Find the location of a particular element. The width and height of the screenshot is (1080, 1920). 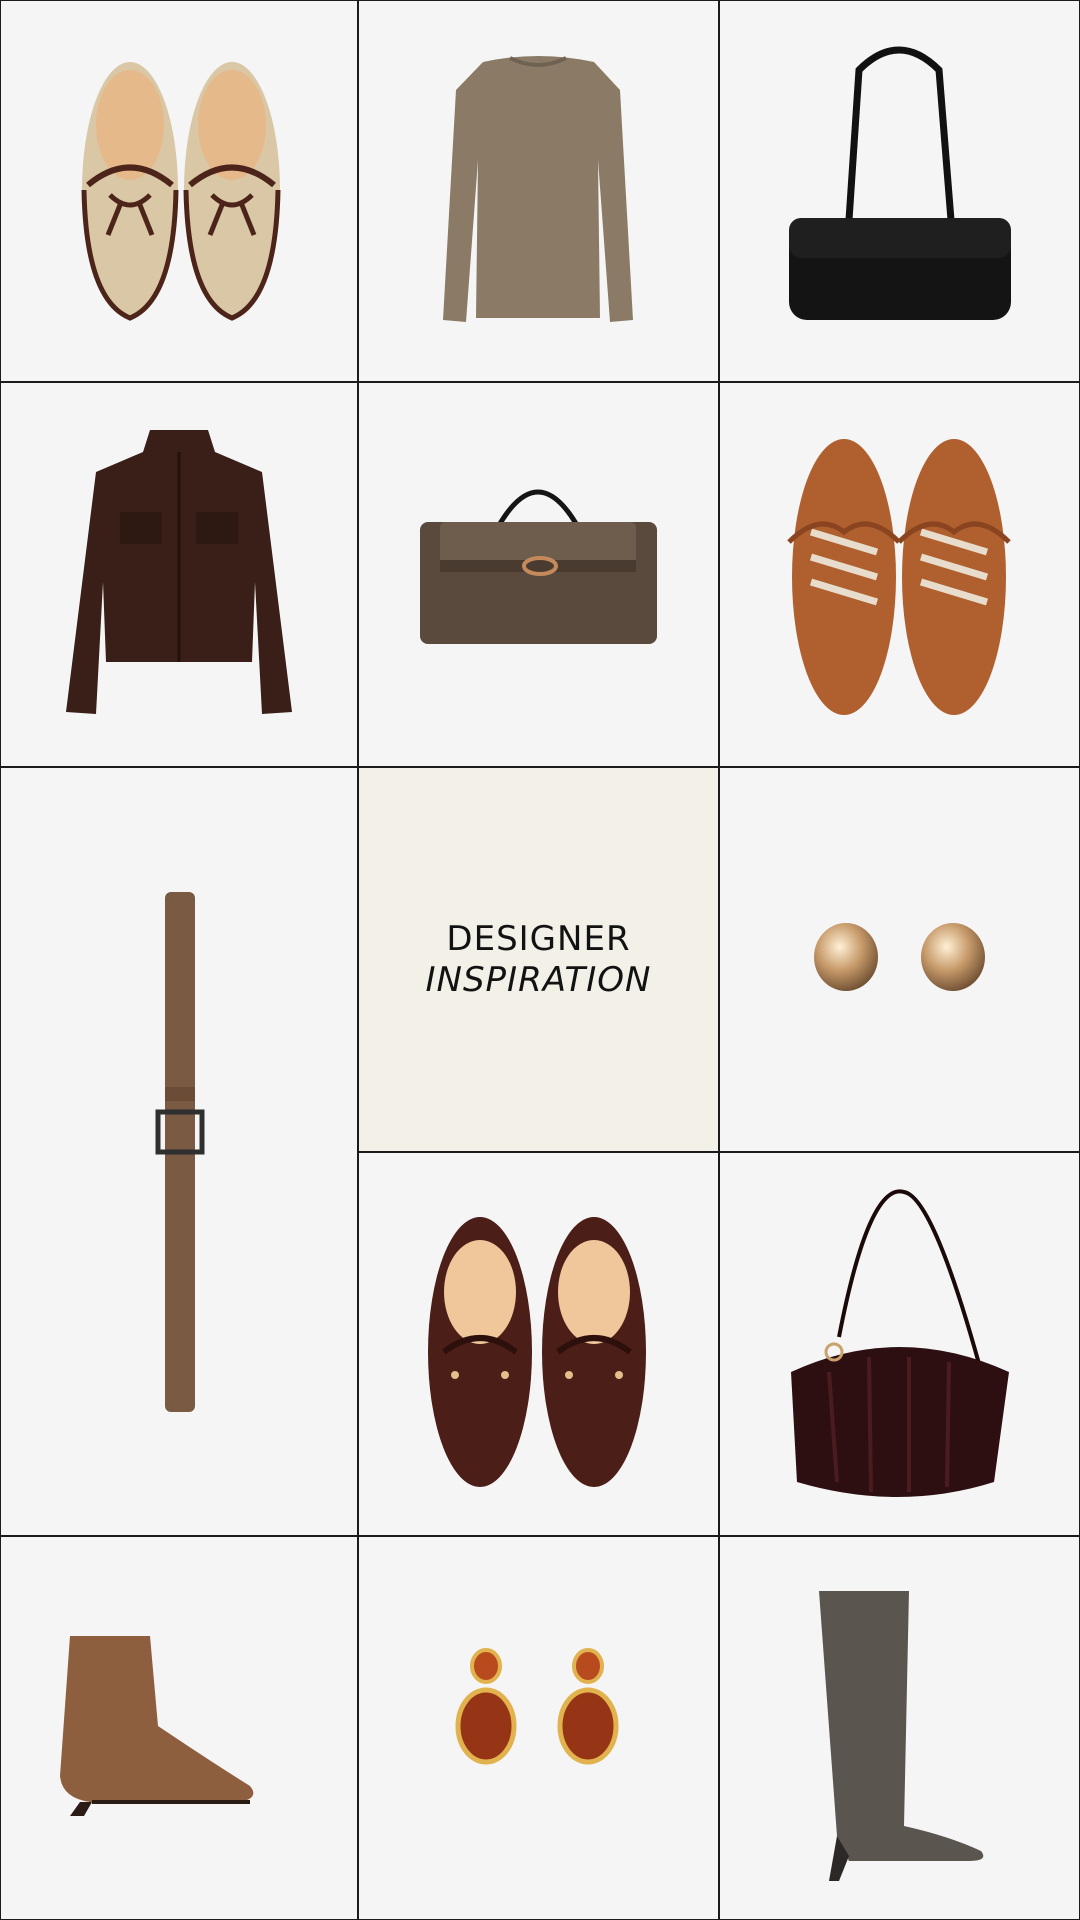

tall-boot-icon is located at coordinates (901, 1736).